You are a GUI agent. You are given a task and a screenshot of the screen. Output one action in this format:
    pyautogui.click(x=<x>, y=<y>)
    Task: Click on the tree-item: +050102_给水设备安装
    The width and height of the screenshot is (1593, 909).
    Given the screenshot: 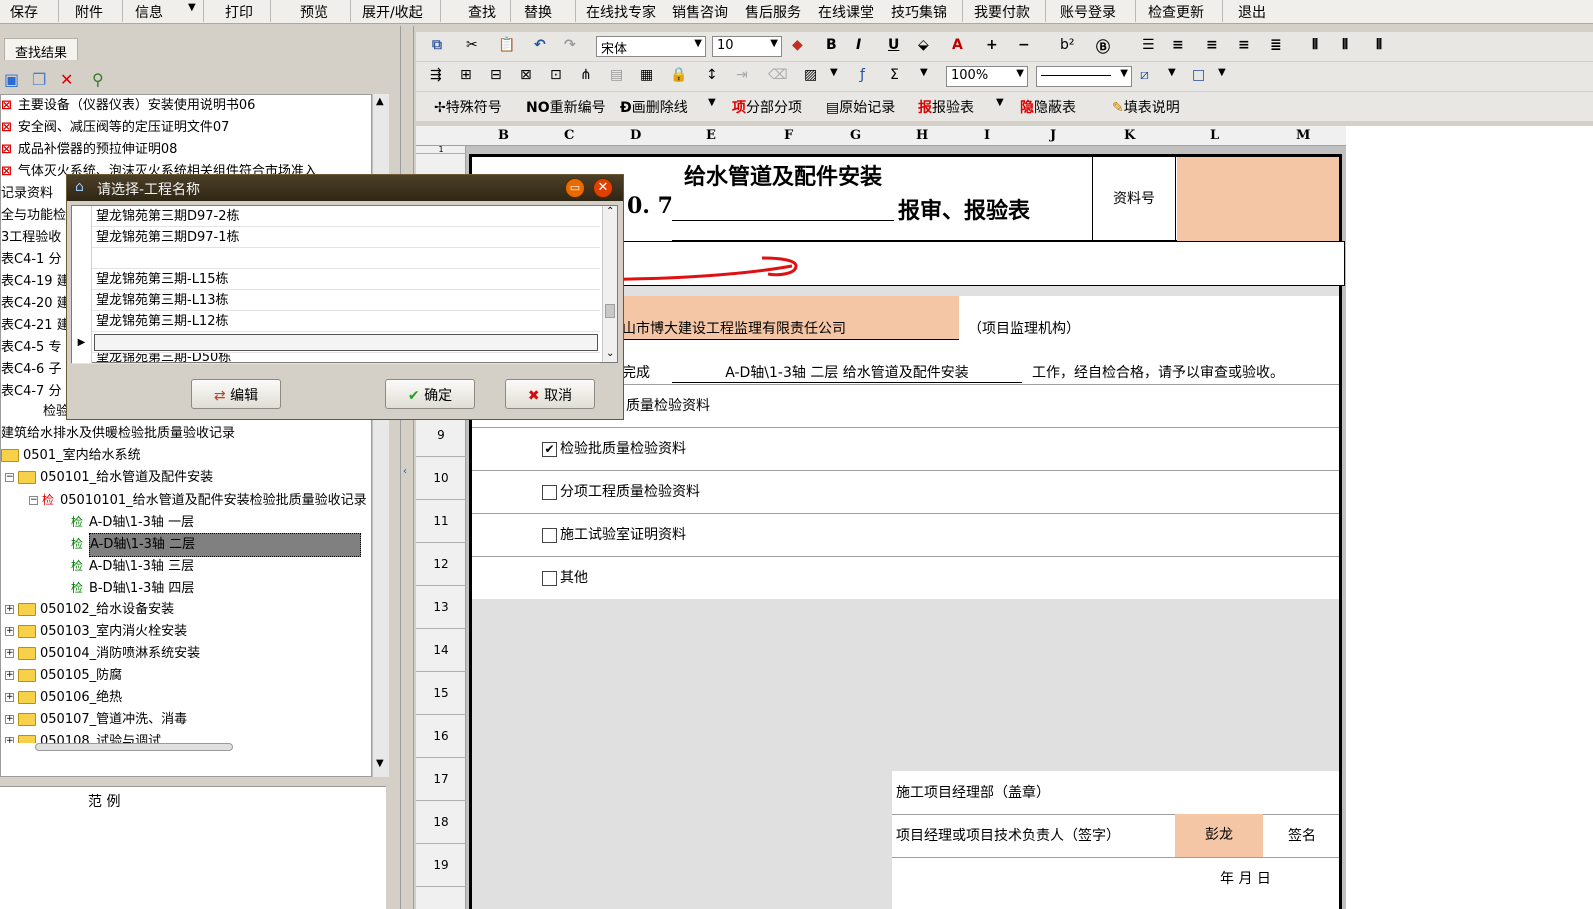 What is the action you would take?
    pyautogui.click(x=89, y=610)
    